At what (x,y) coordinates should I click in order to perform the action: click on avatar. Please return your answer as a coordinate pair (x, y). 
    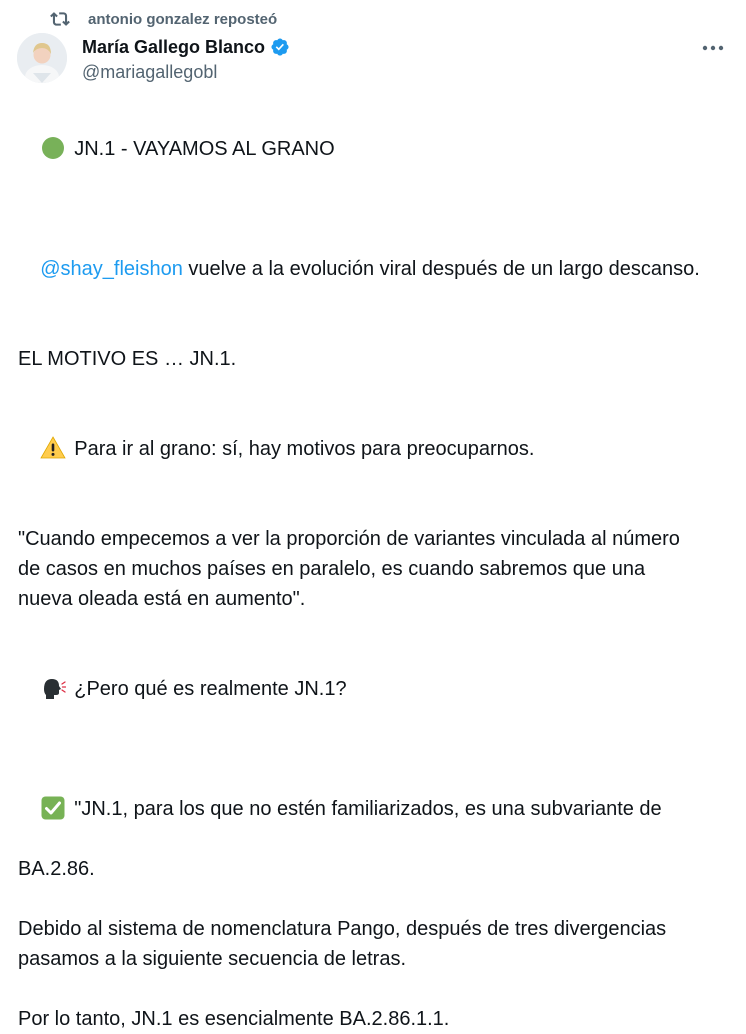
    Looking at the image, I should click on (42, 58).